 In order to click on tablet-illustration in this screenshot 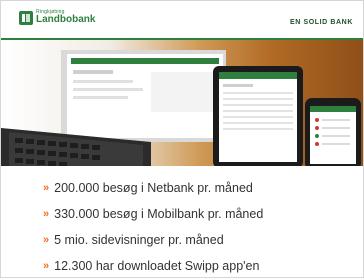, I will do `click(258, 116)`.